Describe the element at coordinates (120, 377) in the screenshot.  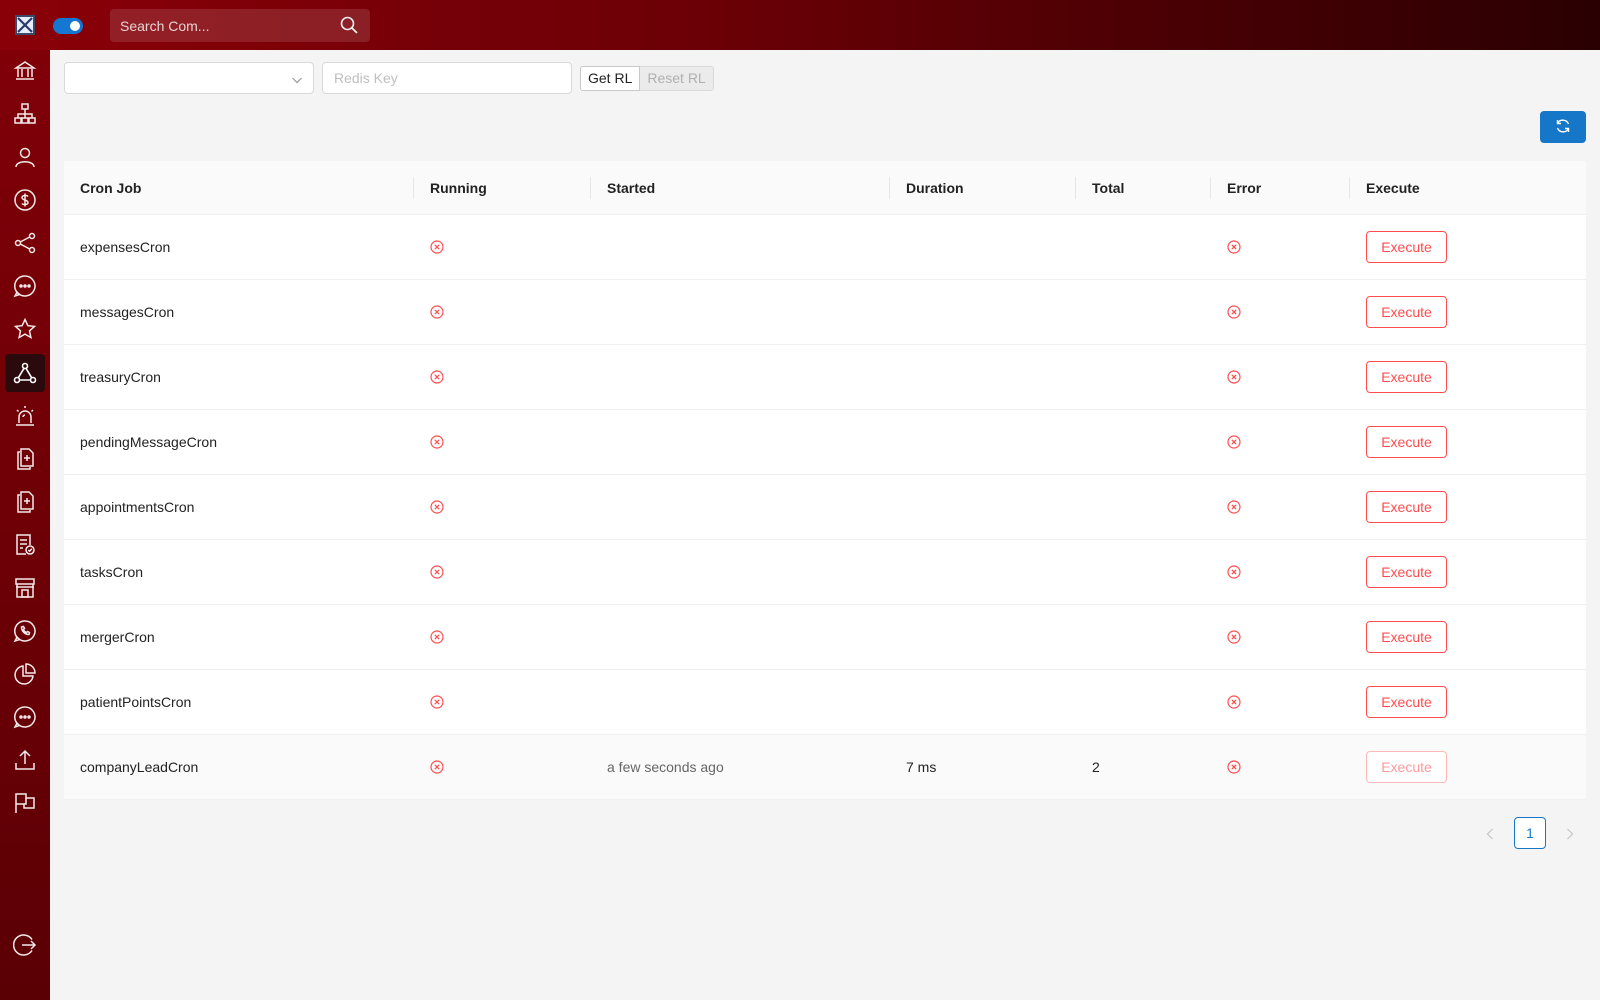
I see `cron-job-name: treasuryCron` at that location.